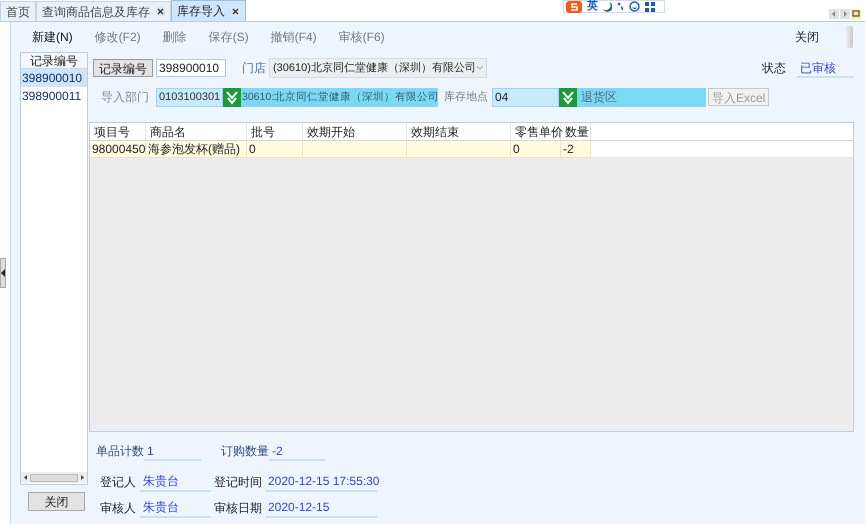 The height and width of the screenshot is (524, 865). What do you see at coordinates (191, 68) in the screenshot?
I see `record-number-field: 398900010` at bounding box center [191, 68].